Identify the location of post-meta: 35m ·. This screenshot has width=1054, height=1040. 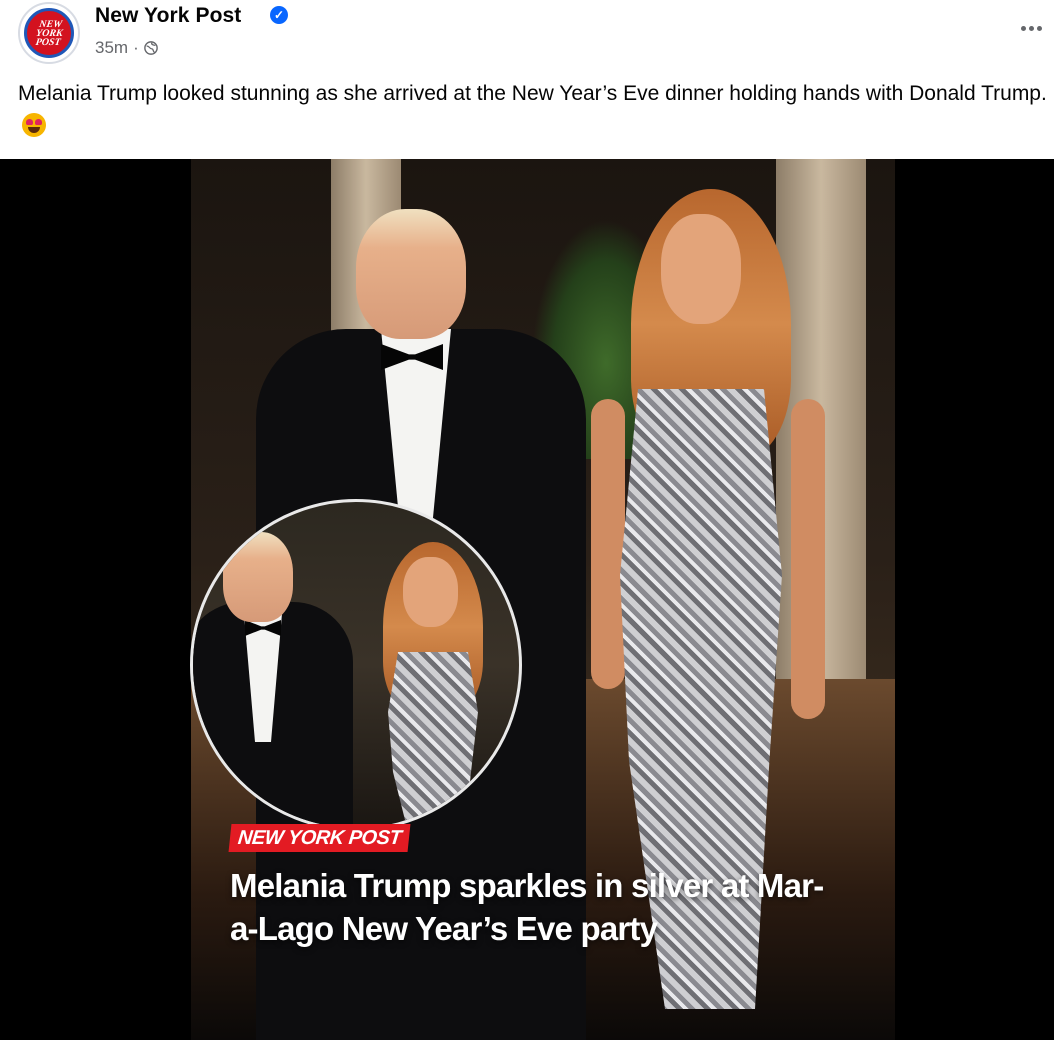
(126, 48).